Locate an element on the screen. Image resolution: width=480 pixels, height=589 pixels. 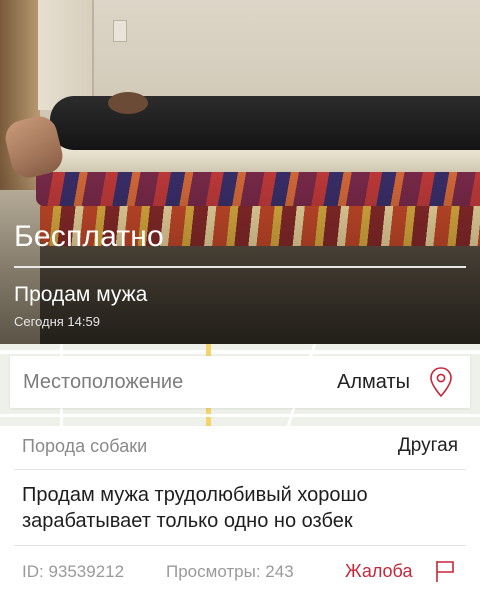
listing-date: Сегодня 14:59 is located at coordinates (57, 321).